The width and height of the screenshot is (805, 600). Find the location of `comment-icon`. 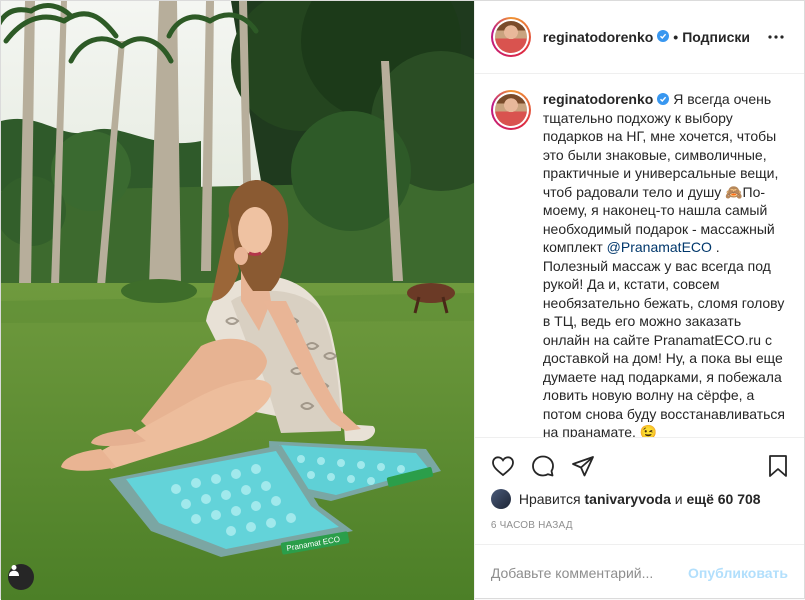

comment-icon is located at coordinates (542, 466).